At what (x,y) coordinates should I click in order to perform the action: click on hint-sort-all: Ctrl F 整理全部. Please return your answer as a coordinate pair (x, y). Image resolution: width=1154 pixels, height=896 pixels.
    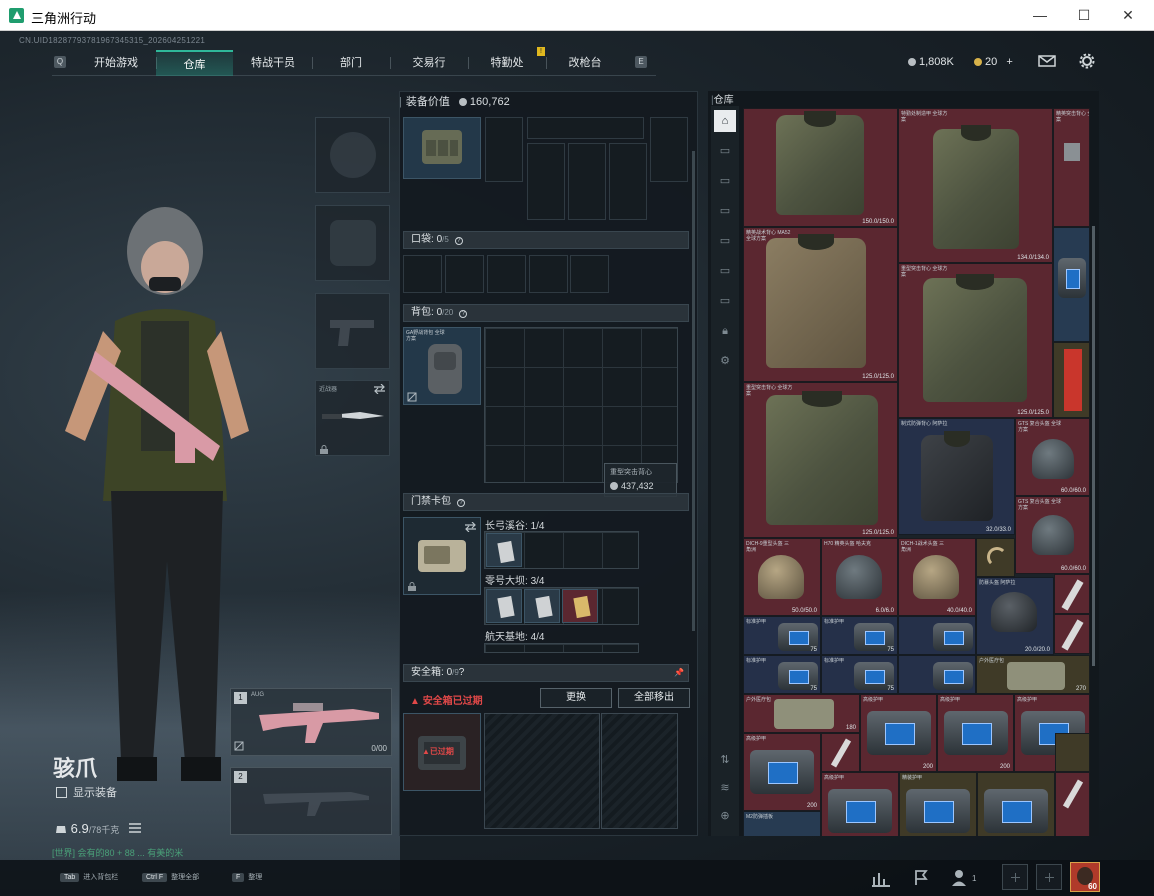
    Looking at the image, I should click on (170, 877).